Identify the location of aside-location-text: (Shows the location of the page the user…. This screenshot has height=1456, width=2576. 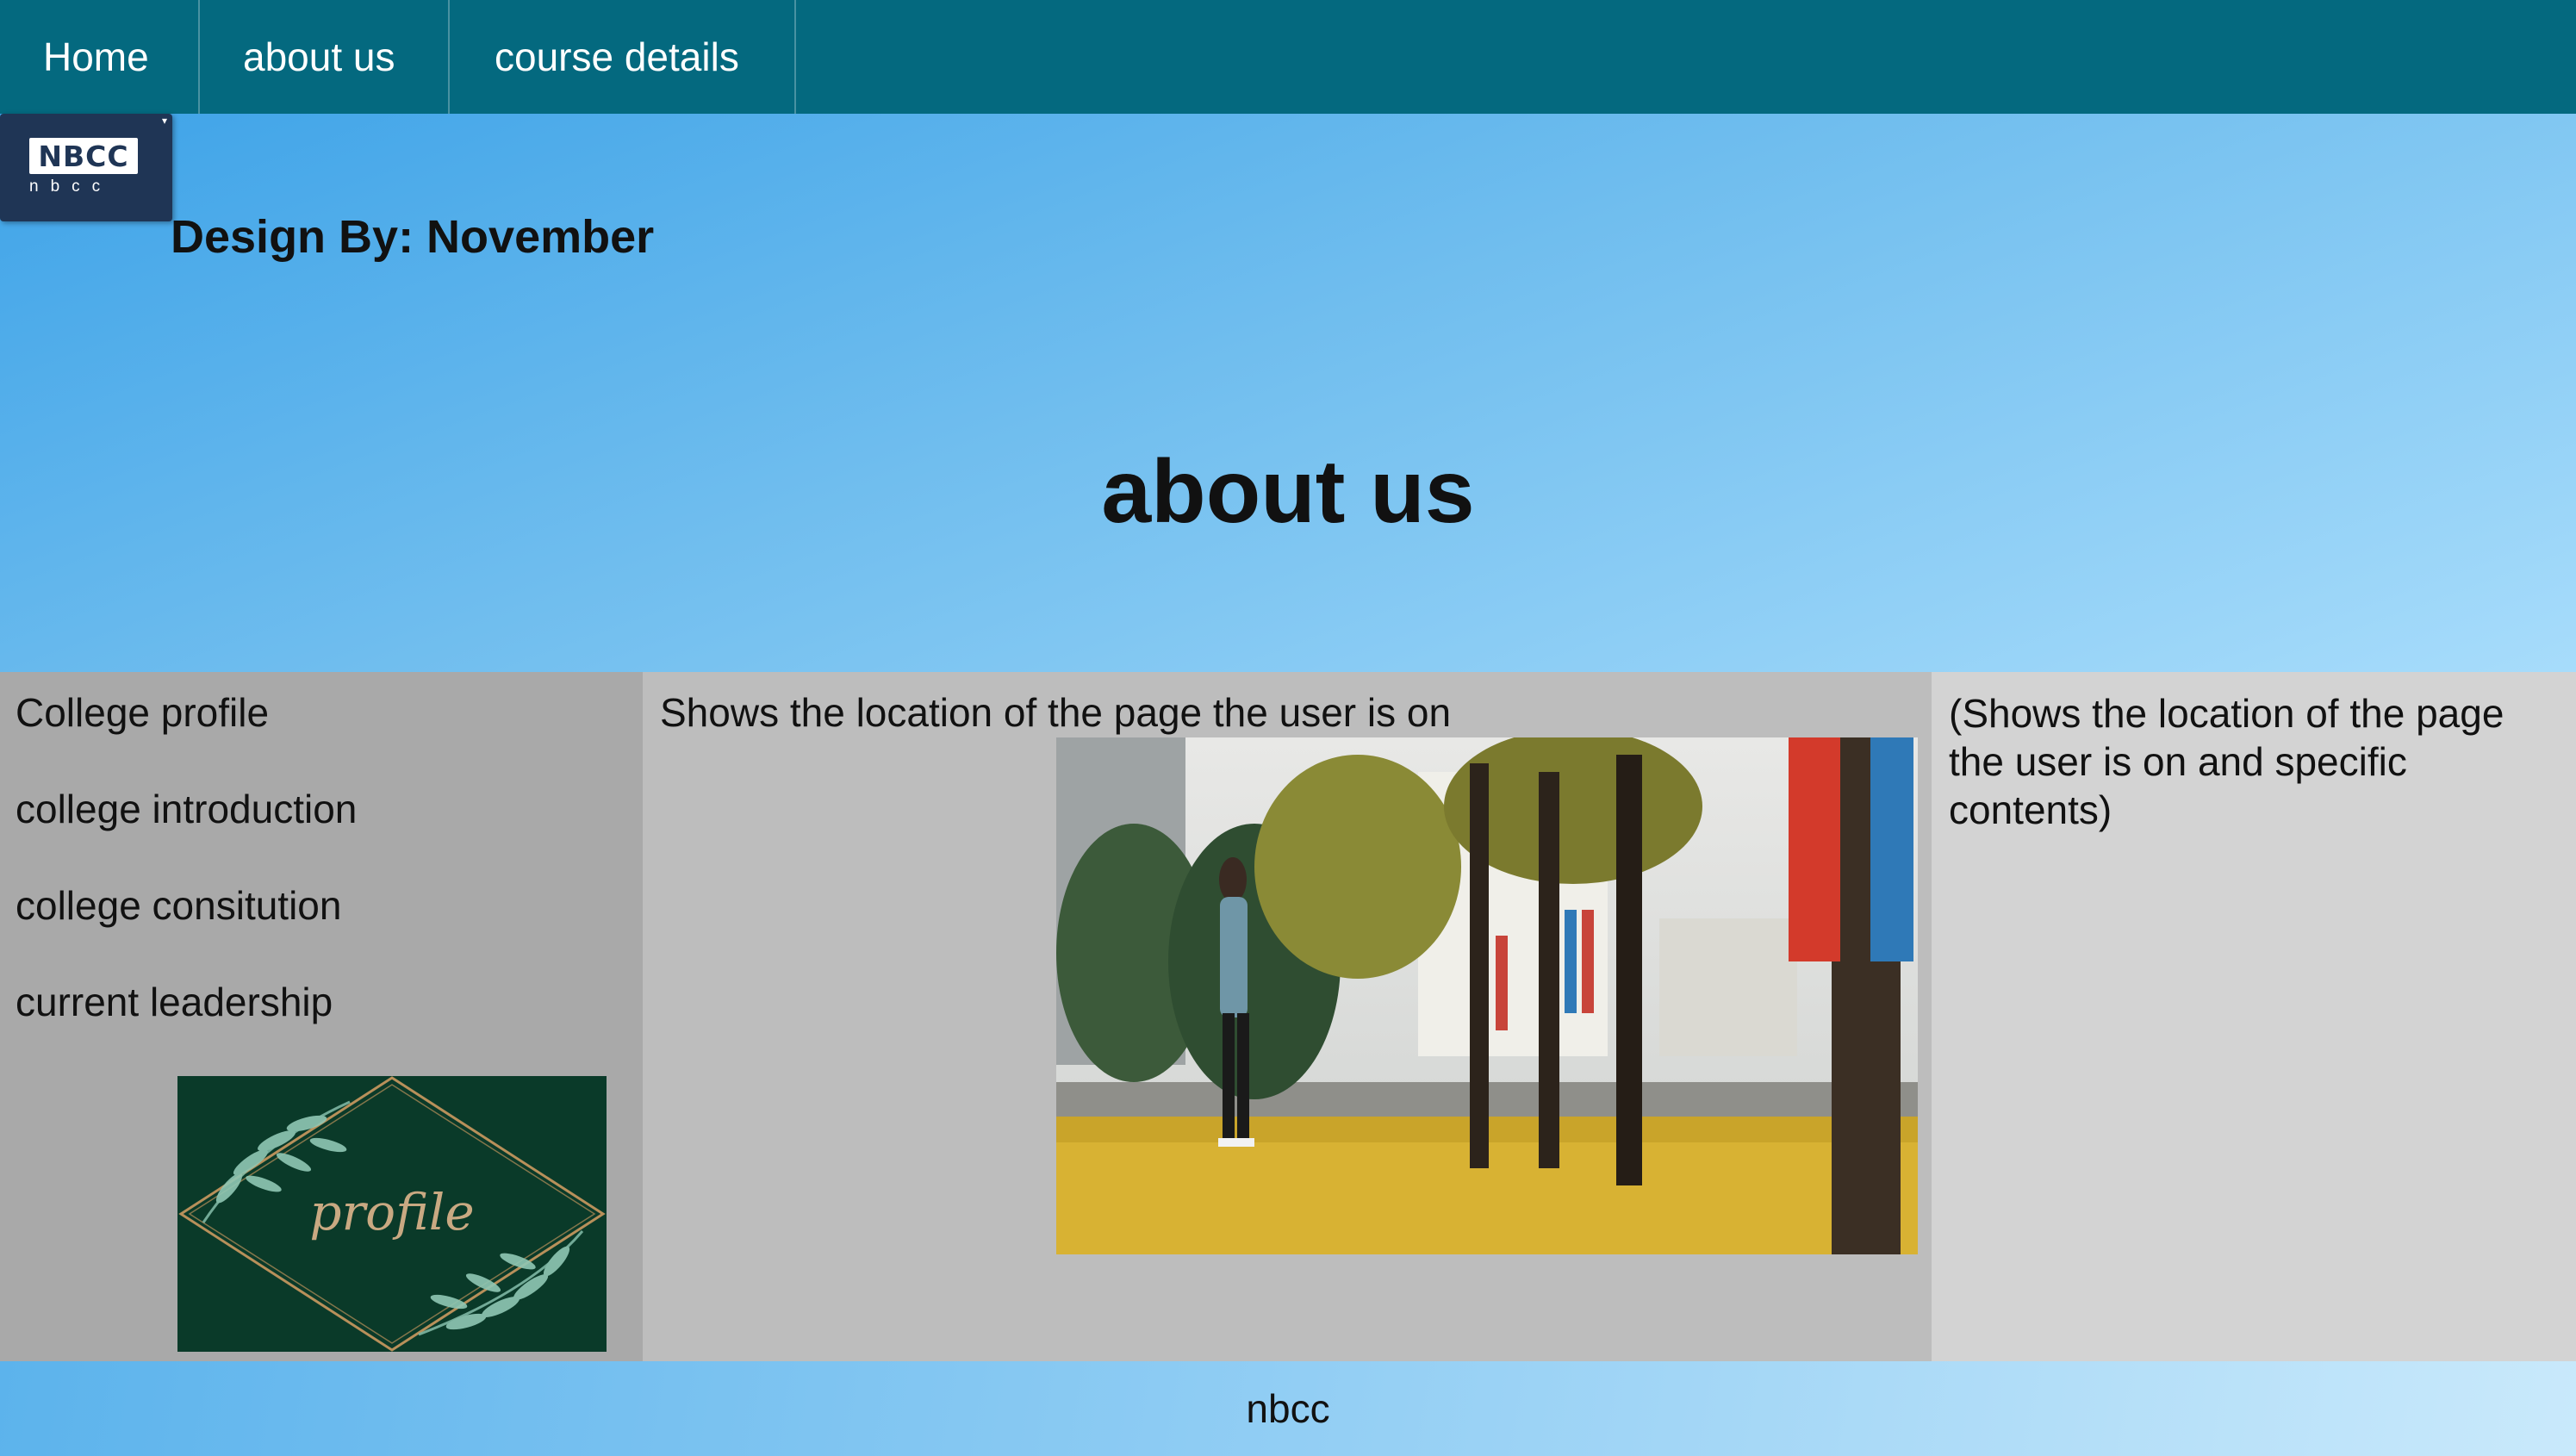
(2227, 762).